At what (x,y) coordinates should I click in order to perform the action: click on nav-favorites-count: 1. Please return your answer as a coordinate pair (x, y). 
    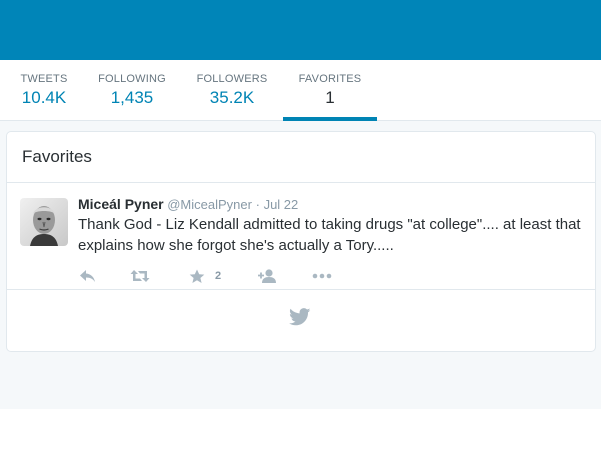
    Looking at the image, I should click on (330, 97).